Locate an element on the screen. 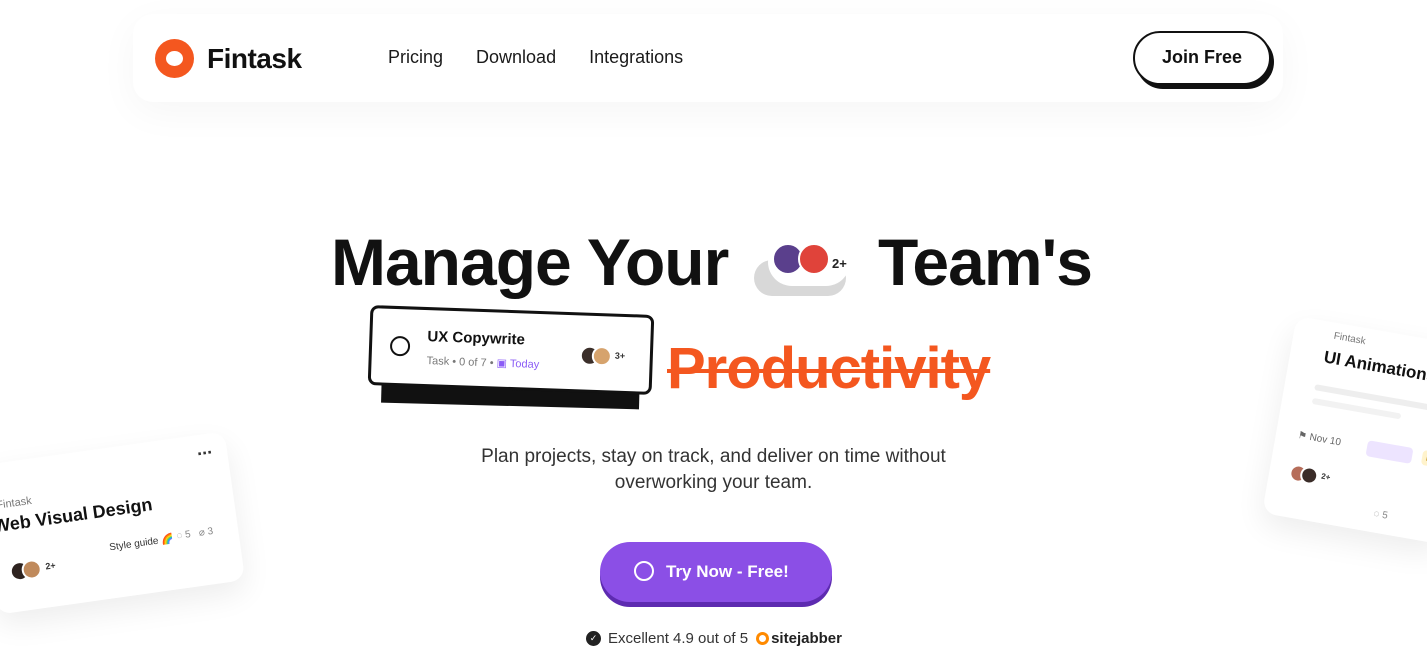 The image size is (1427, 667). task-title: UX Copywrite is located at coordinates (476, 338).